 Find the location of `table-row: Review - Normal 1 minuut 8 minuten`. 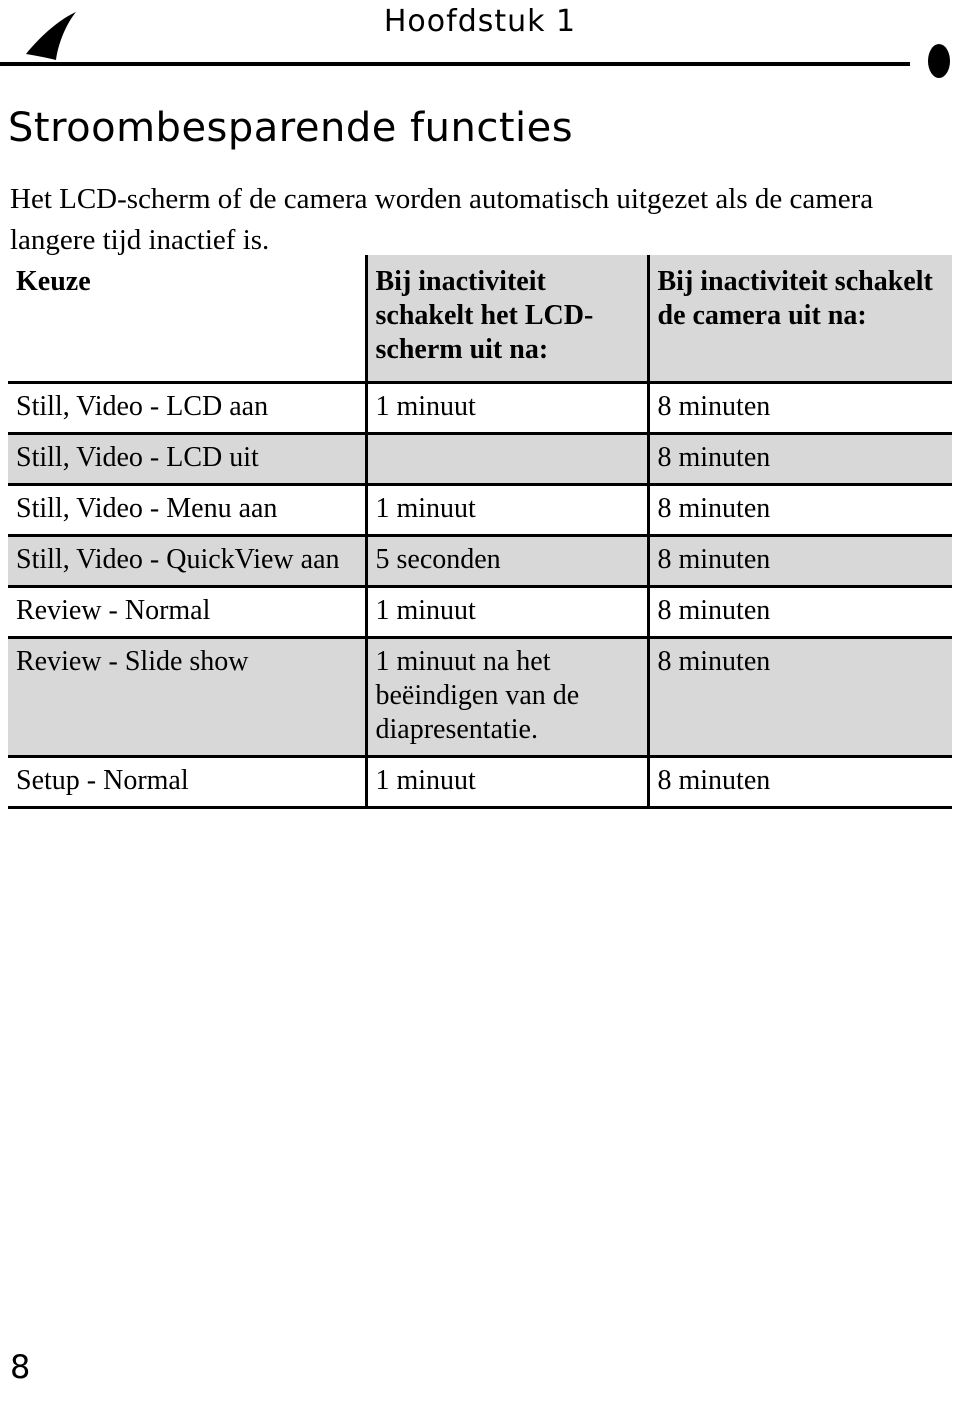

table-row: Review - Normal 1 minuut 8 minuten is located at coordinates (480, 612).